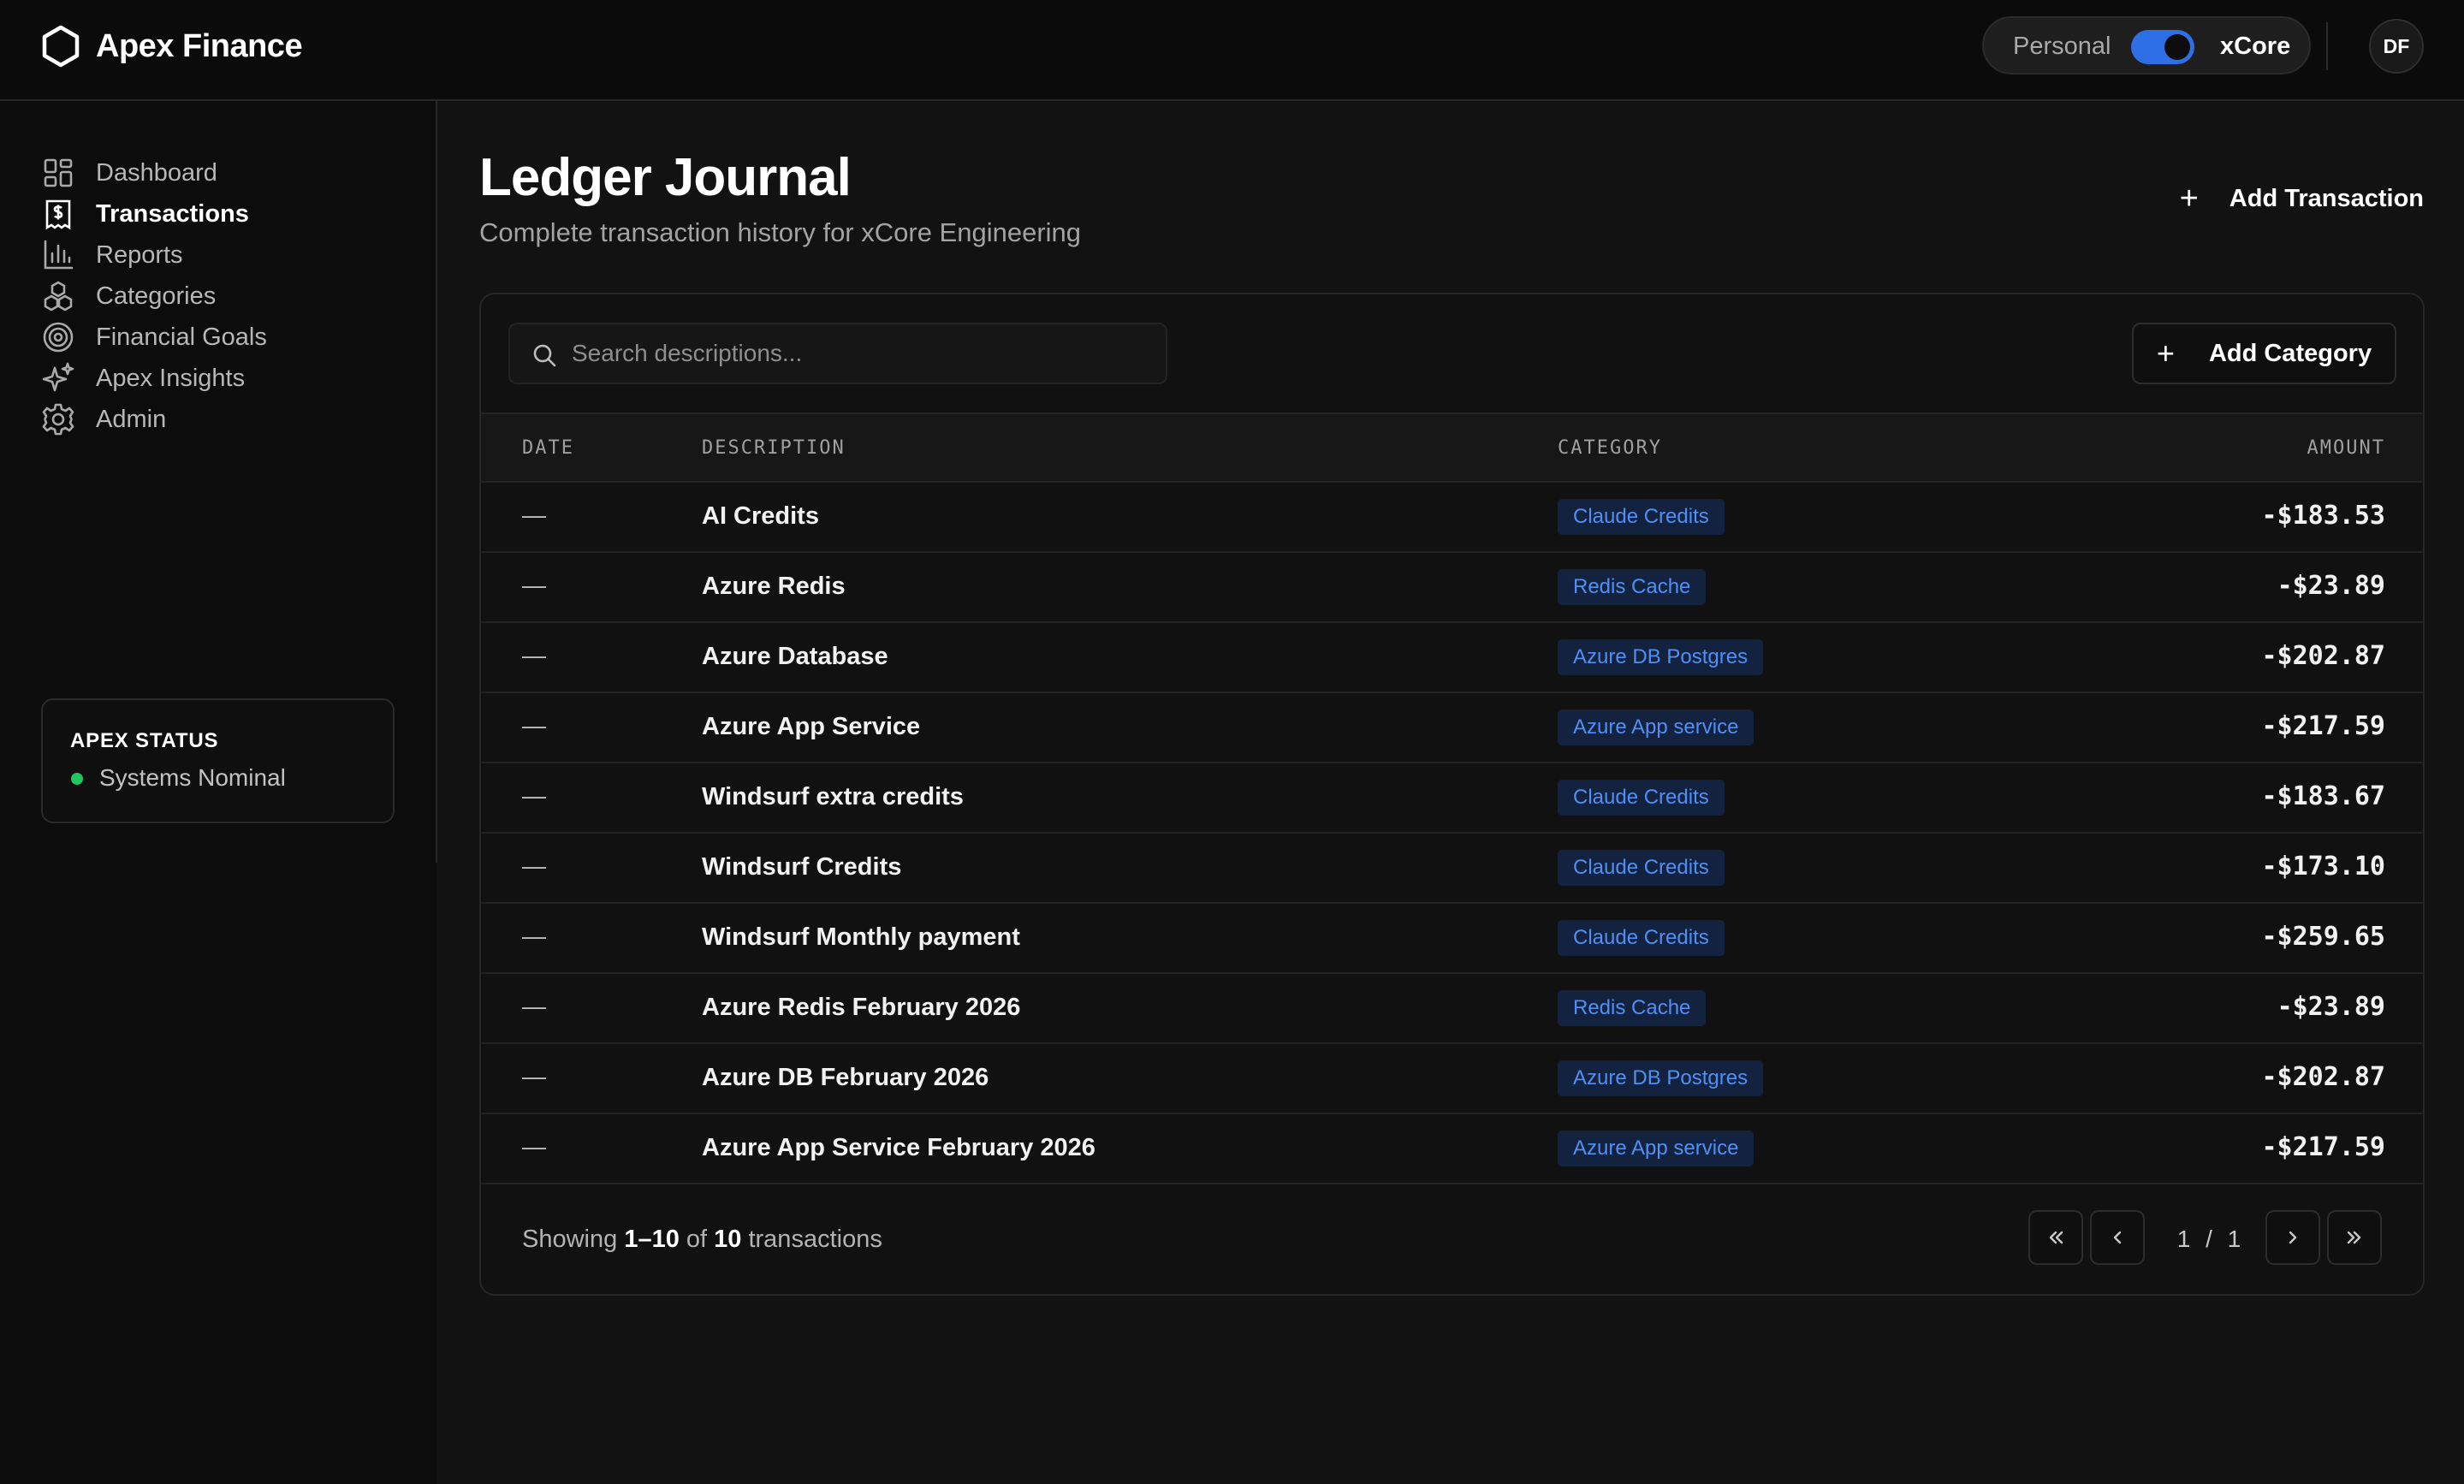  Describe the element at coordinates (131, 419) in the screenshot. I see `sidebar-item-label: Admin` at that location.